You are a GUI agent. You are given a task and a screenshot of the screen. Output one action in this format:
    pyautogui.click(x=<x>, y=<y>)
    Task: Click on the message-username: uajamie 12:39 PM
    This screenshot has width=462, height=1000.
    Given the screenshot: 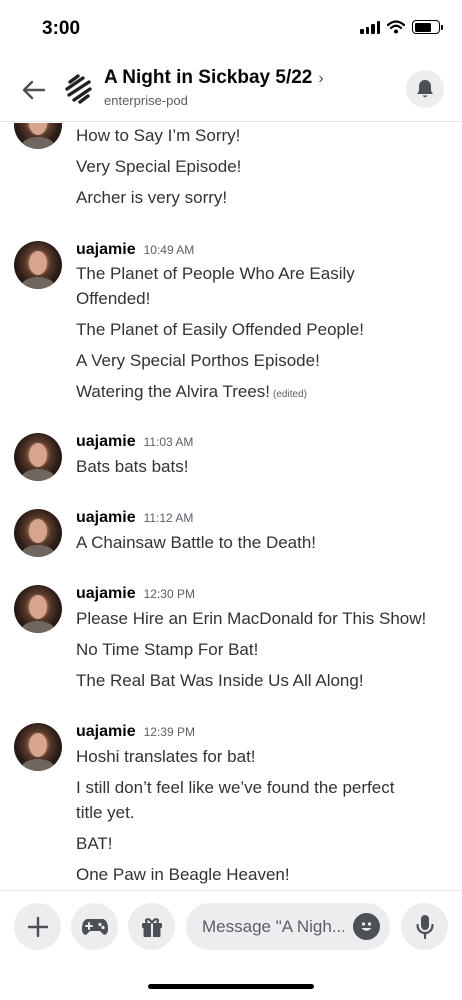 What is the action you would take?
    pyautogui.click(x=135, y=732)
    